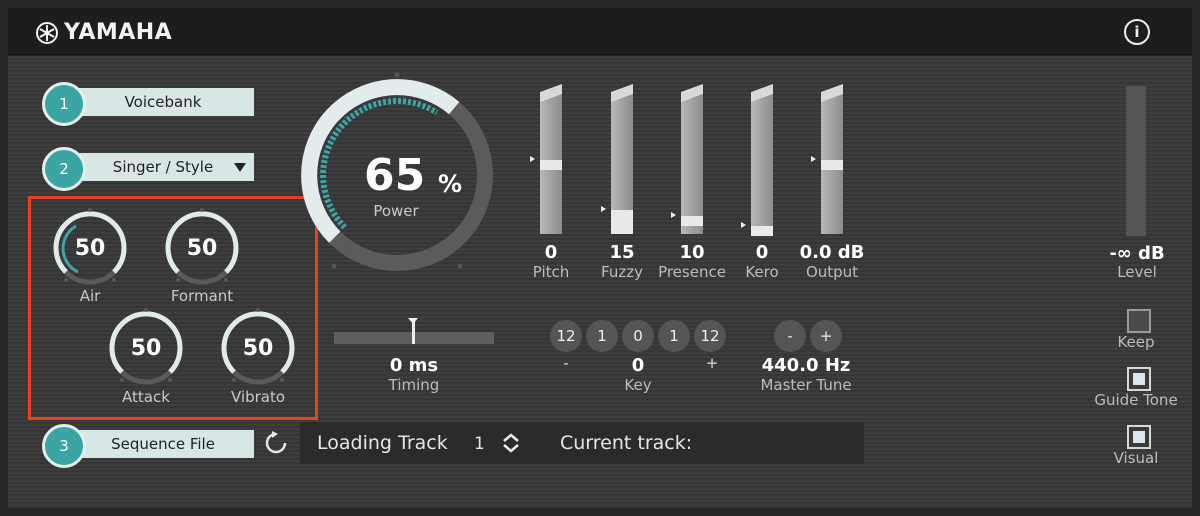 The image size is (1200, 516). What do you see at coordinates (90, 248) in the screenshot?
I see `air-value: 50` at bounding box center [90, 248].